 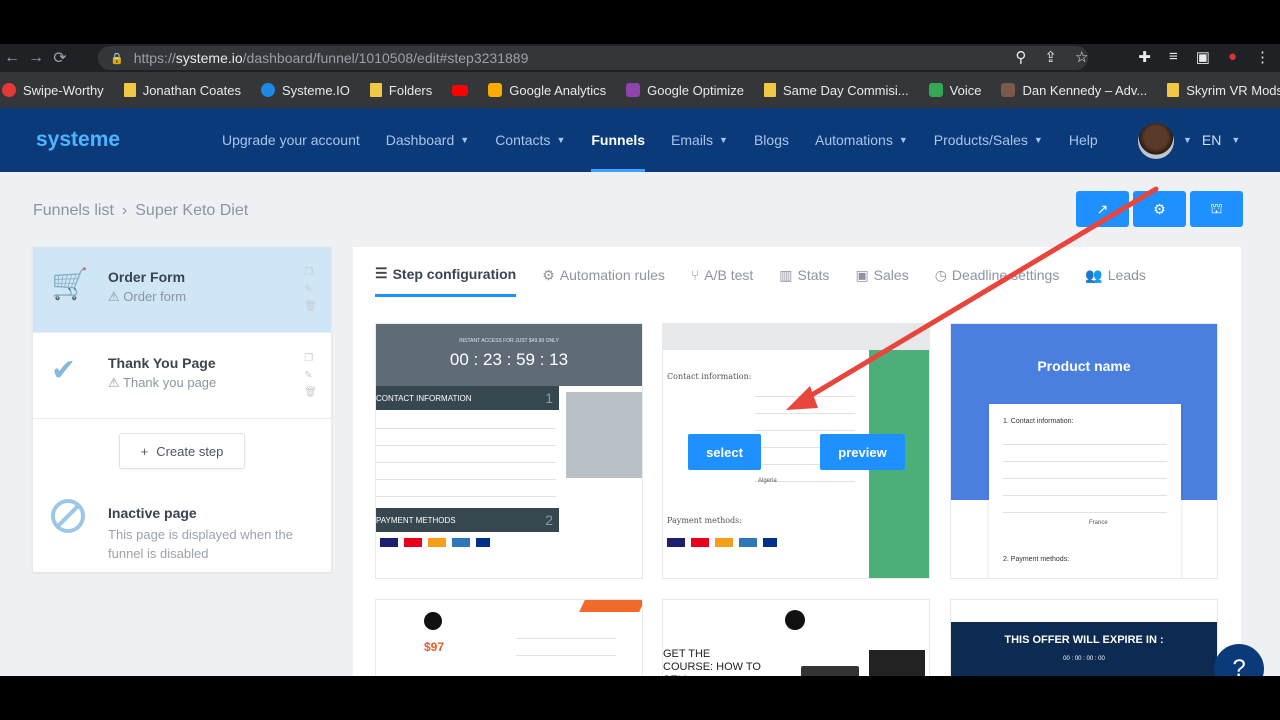 I want to click on image-placeholder, so click(x=604, y=435).